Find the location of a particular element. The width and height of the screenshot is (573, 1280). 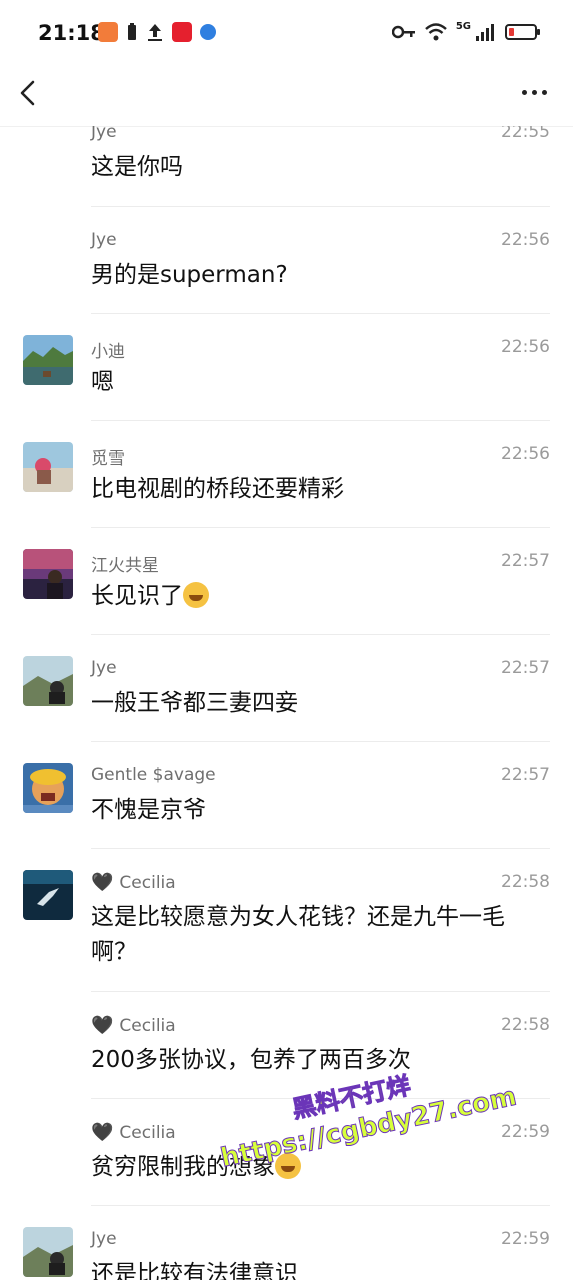

wifi-icon is located at coordinates (435, 32).